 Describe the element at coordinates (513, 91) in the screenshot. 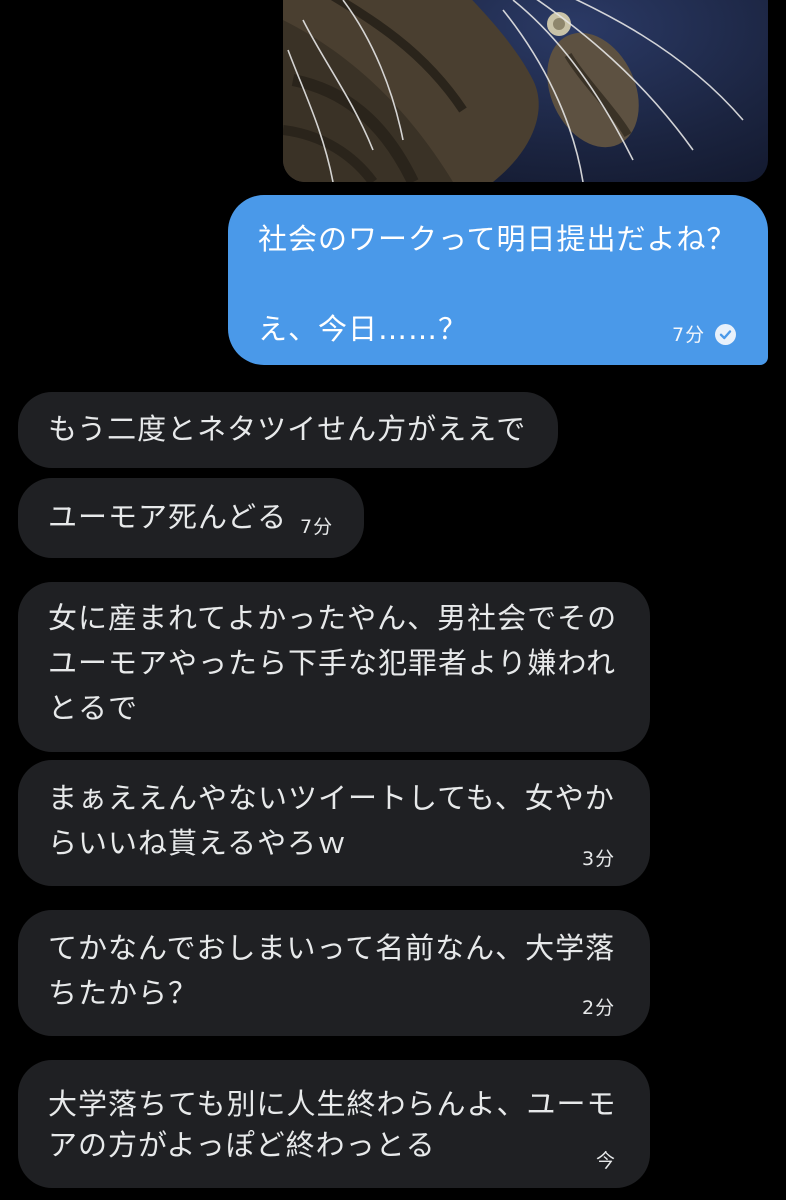

I see `cat-photo` at that location.